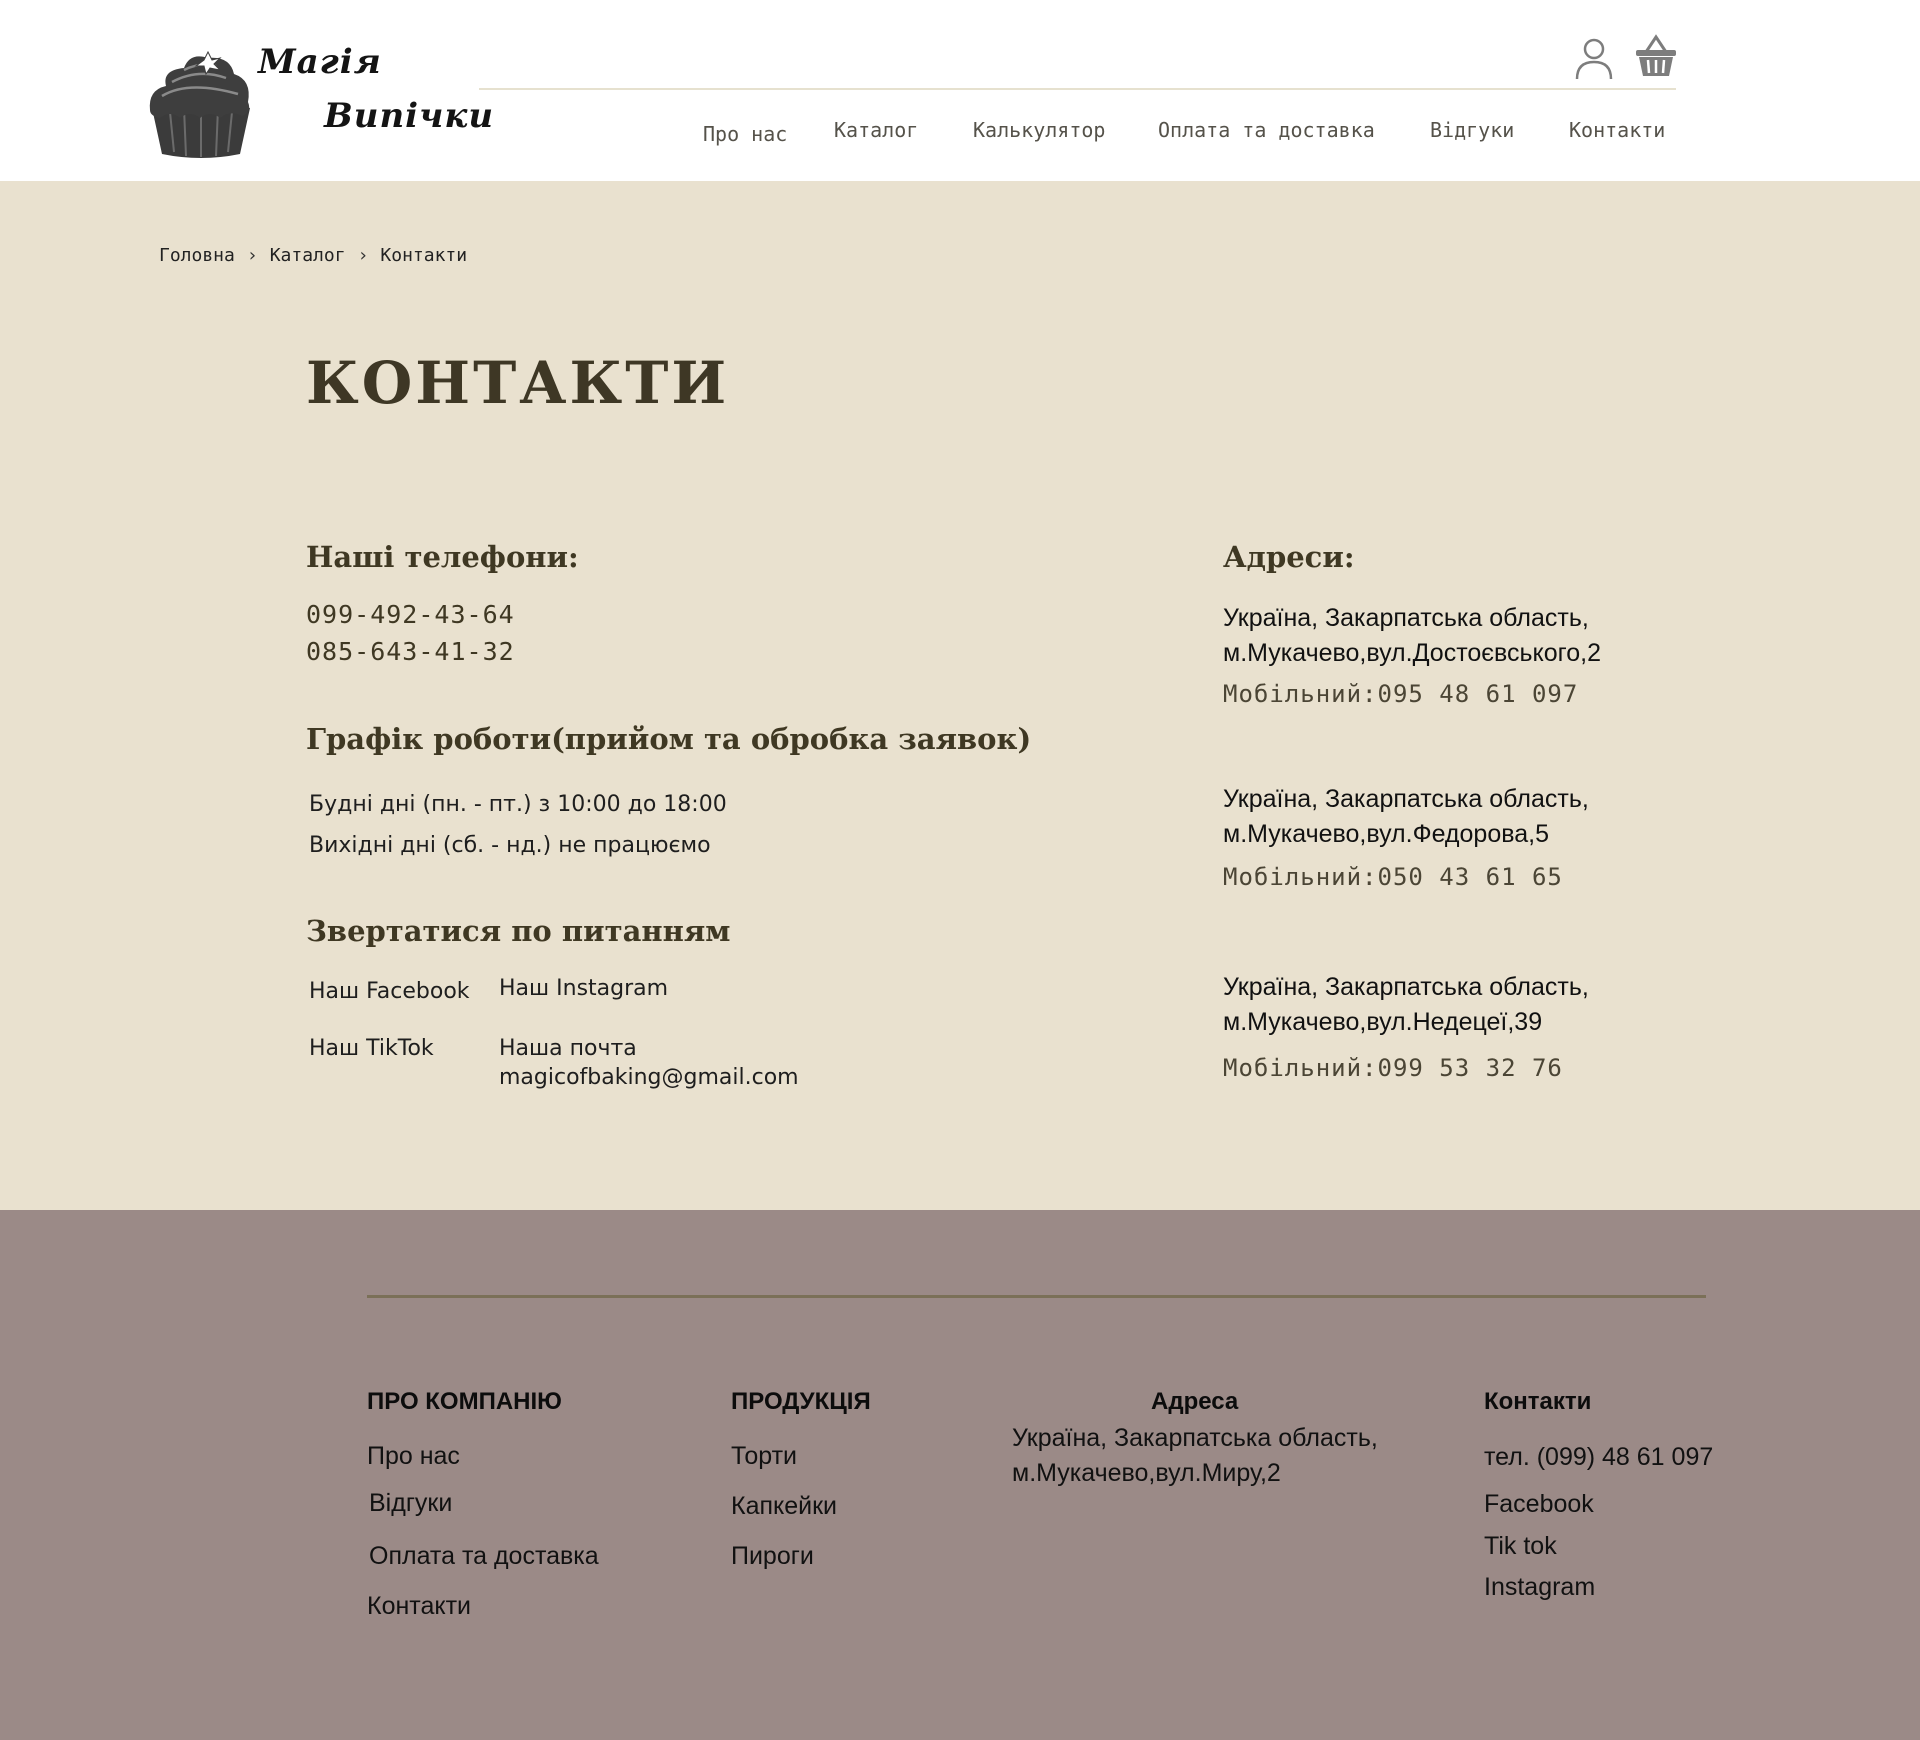  I want to click on footer-products-heading: ПРОДУКЦІЯ, so click(801, 1401).